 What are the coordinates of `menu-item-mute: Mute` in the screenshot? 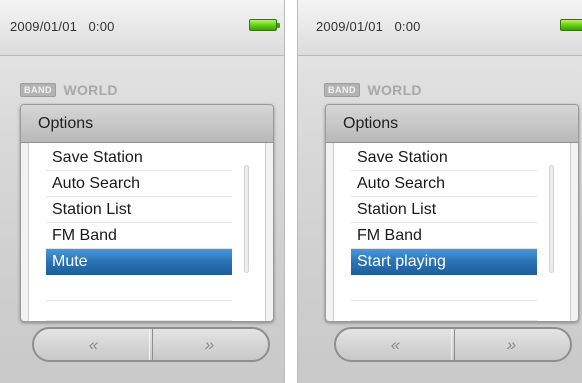 It's located at (139, 262).